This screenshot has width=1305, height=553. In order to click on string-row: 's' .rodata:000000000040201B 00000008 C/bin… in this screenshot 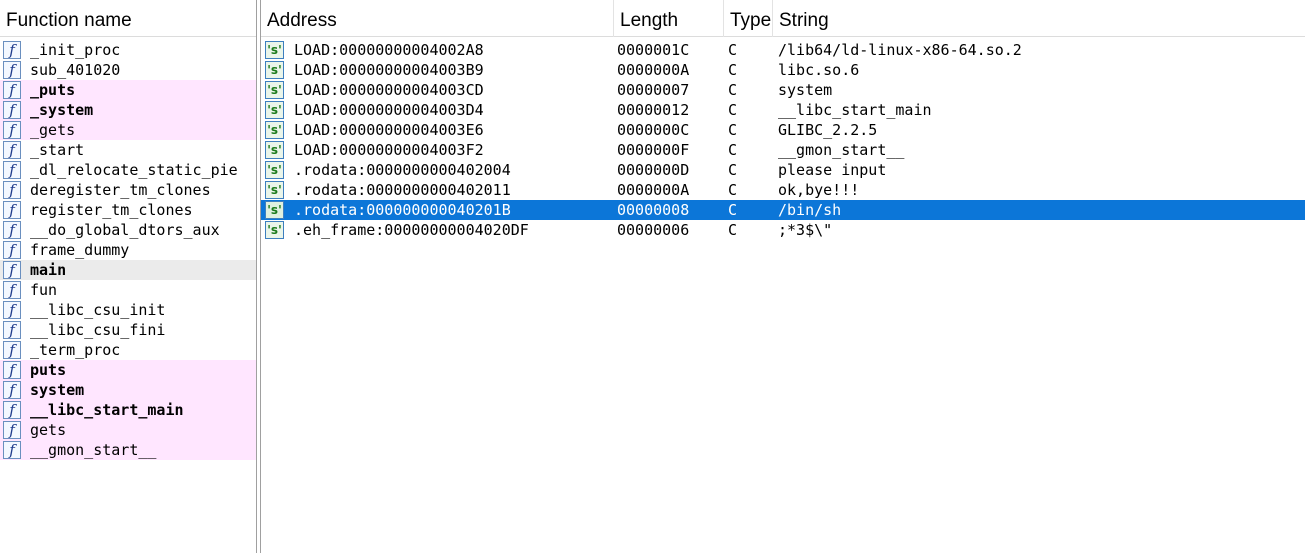, I will do `click(783, 210)`.